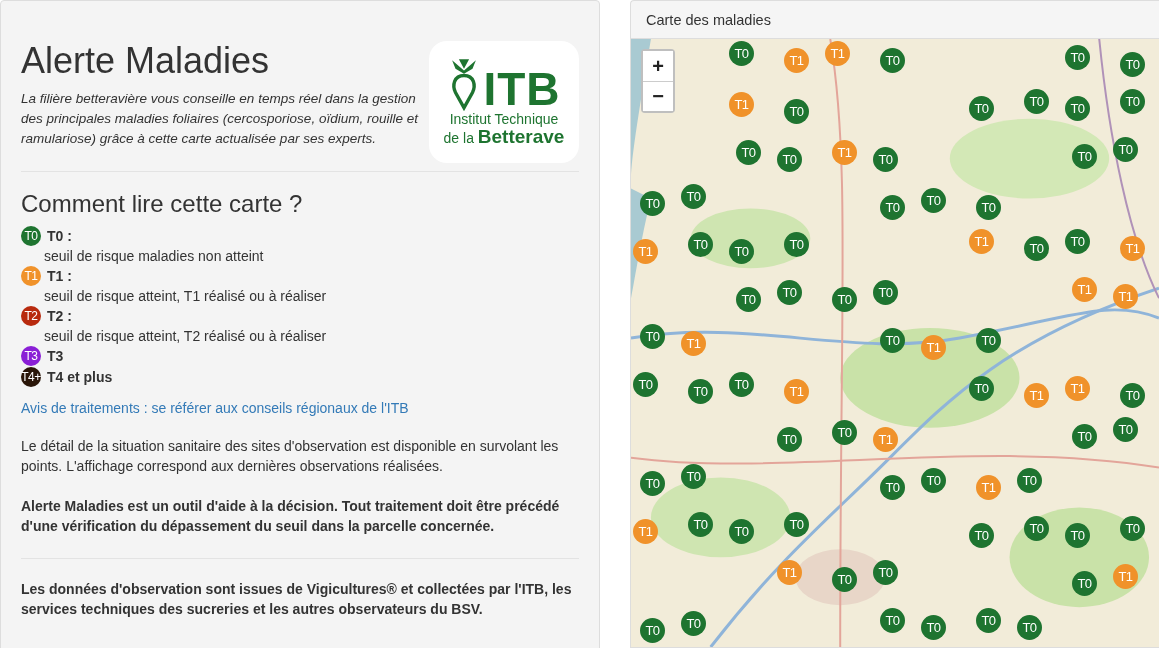  Describe the element at coordinates (297, 599) in the screenshot. I see `source-text: Les données d'observation sont issues de Vigicultures® et collectées par l'ITB, les services techniques des sucreries et les autres observateurs du BSV.` at that location.